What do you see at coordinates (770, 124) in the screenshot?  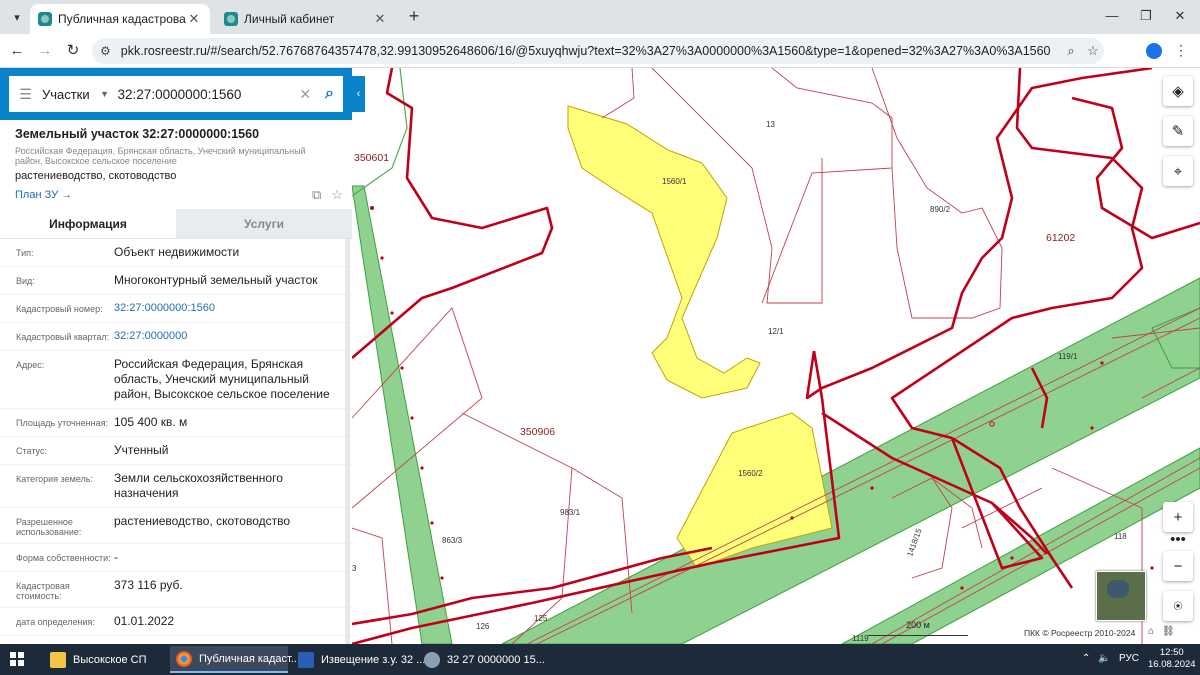 I see `map-label: 13` at bounding box center [770, 124].